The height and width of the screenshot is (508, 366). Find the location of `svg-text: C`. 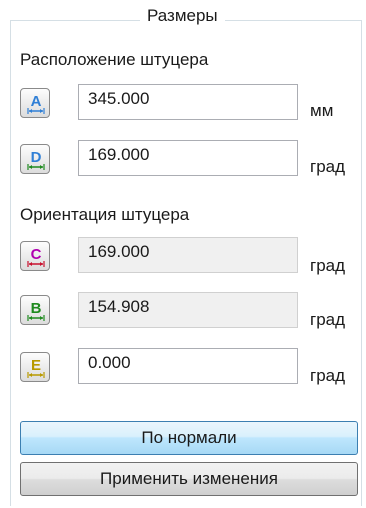

svg-text: C is located at coordinates (36, 254).